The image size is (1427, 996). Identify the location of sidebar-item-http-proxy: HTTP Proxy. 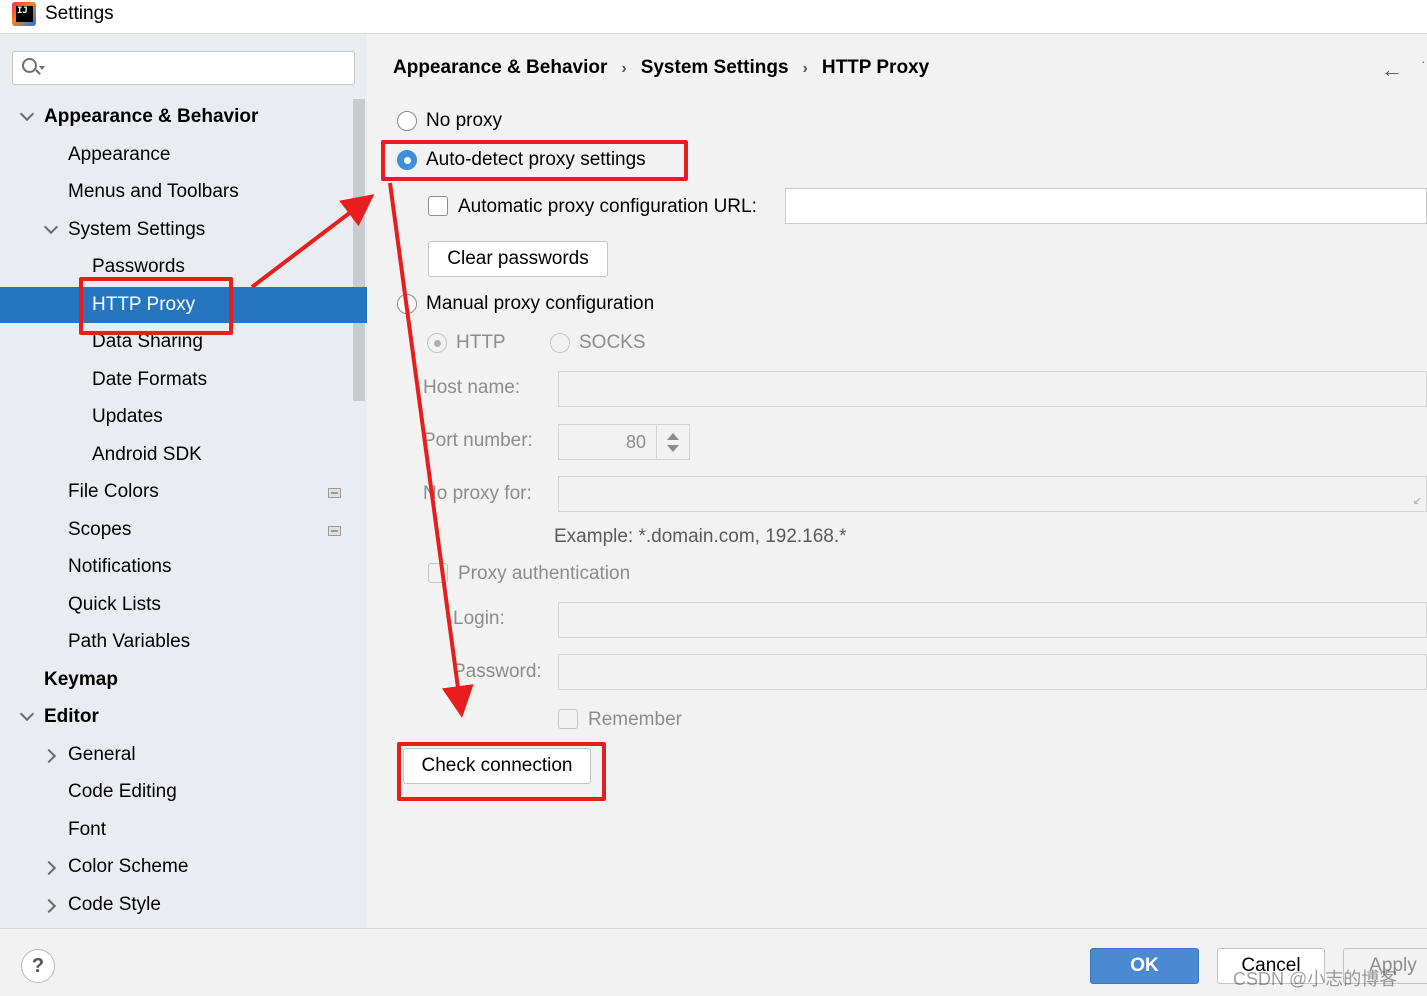
(183, 305).